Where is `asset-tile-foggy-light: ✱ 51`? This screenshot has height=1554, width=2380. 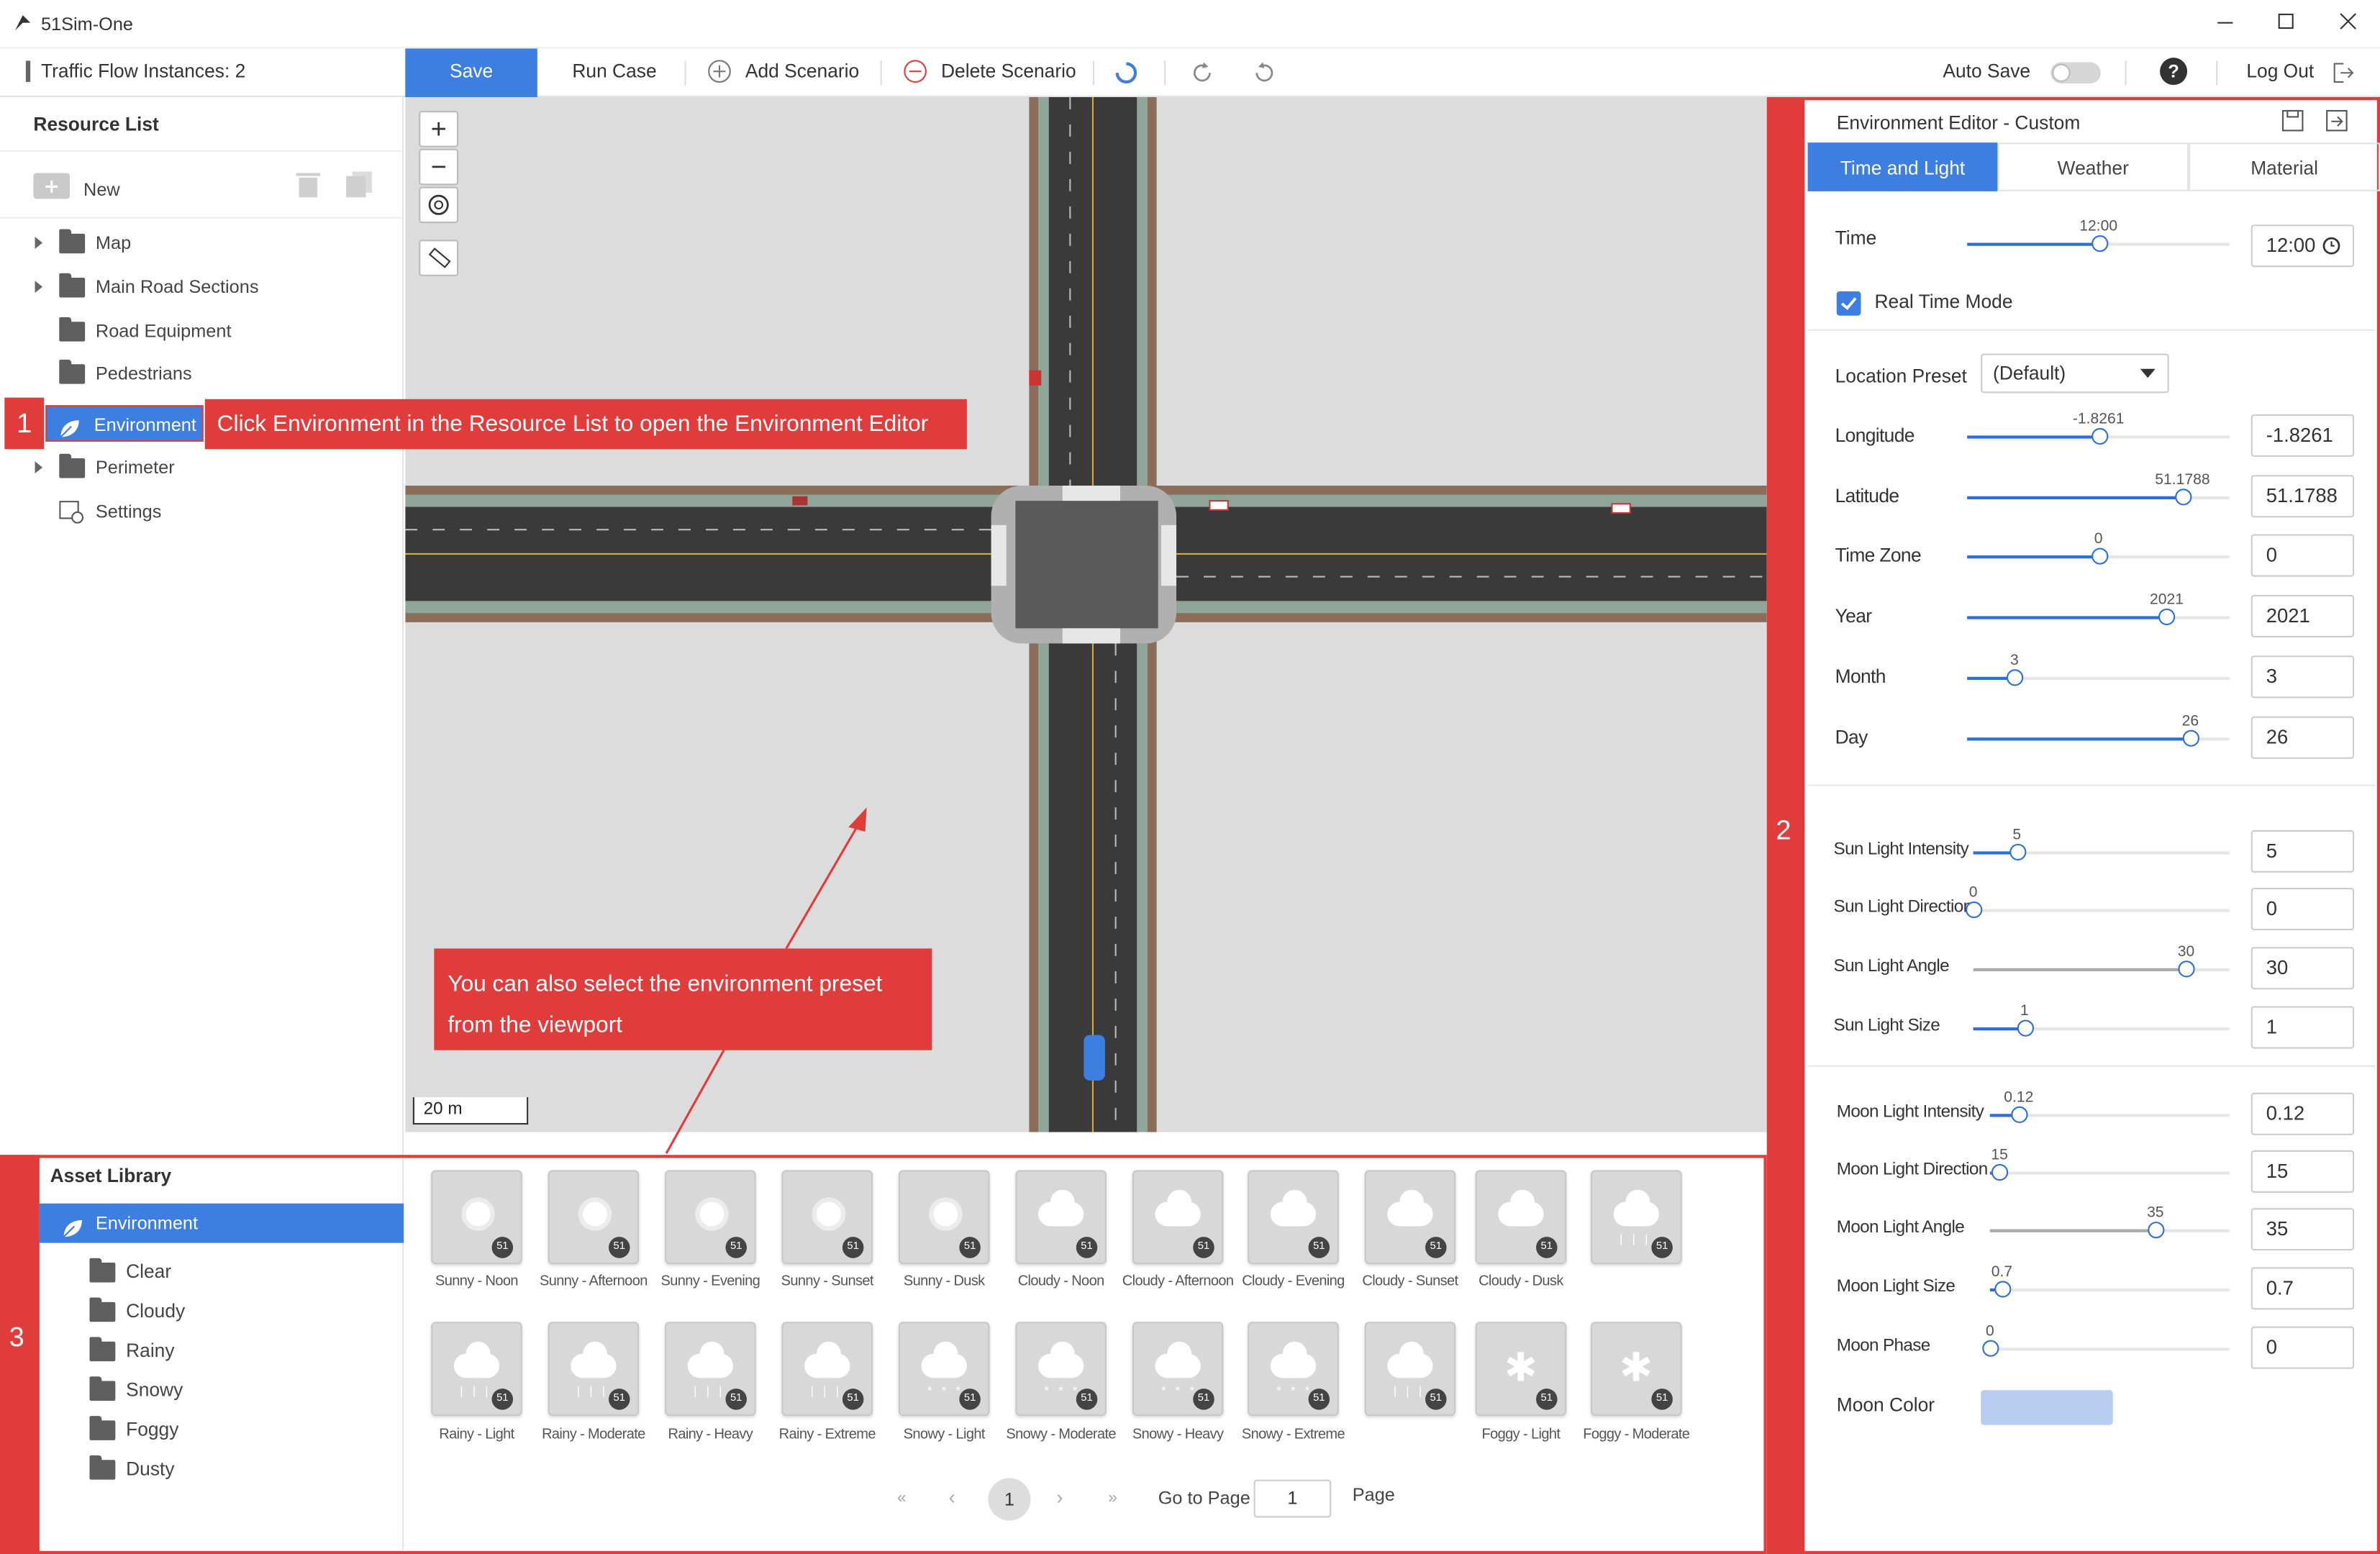
asset-tile-foggy-light: ✱ 51 is located at coordinates (1521, 1369).